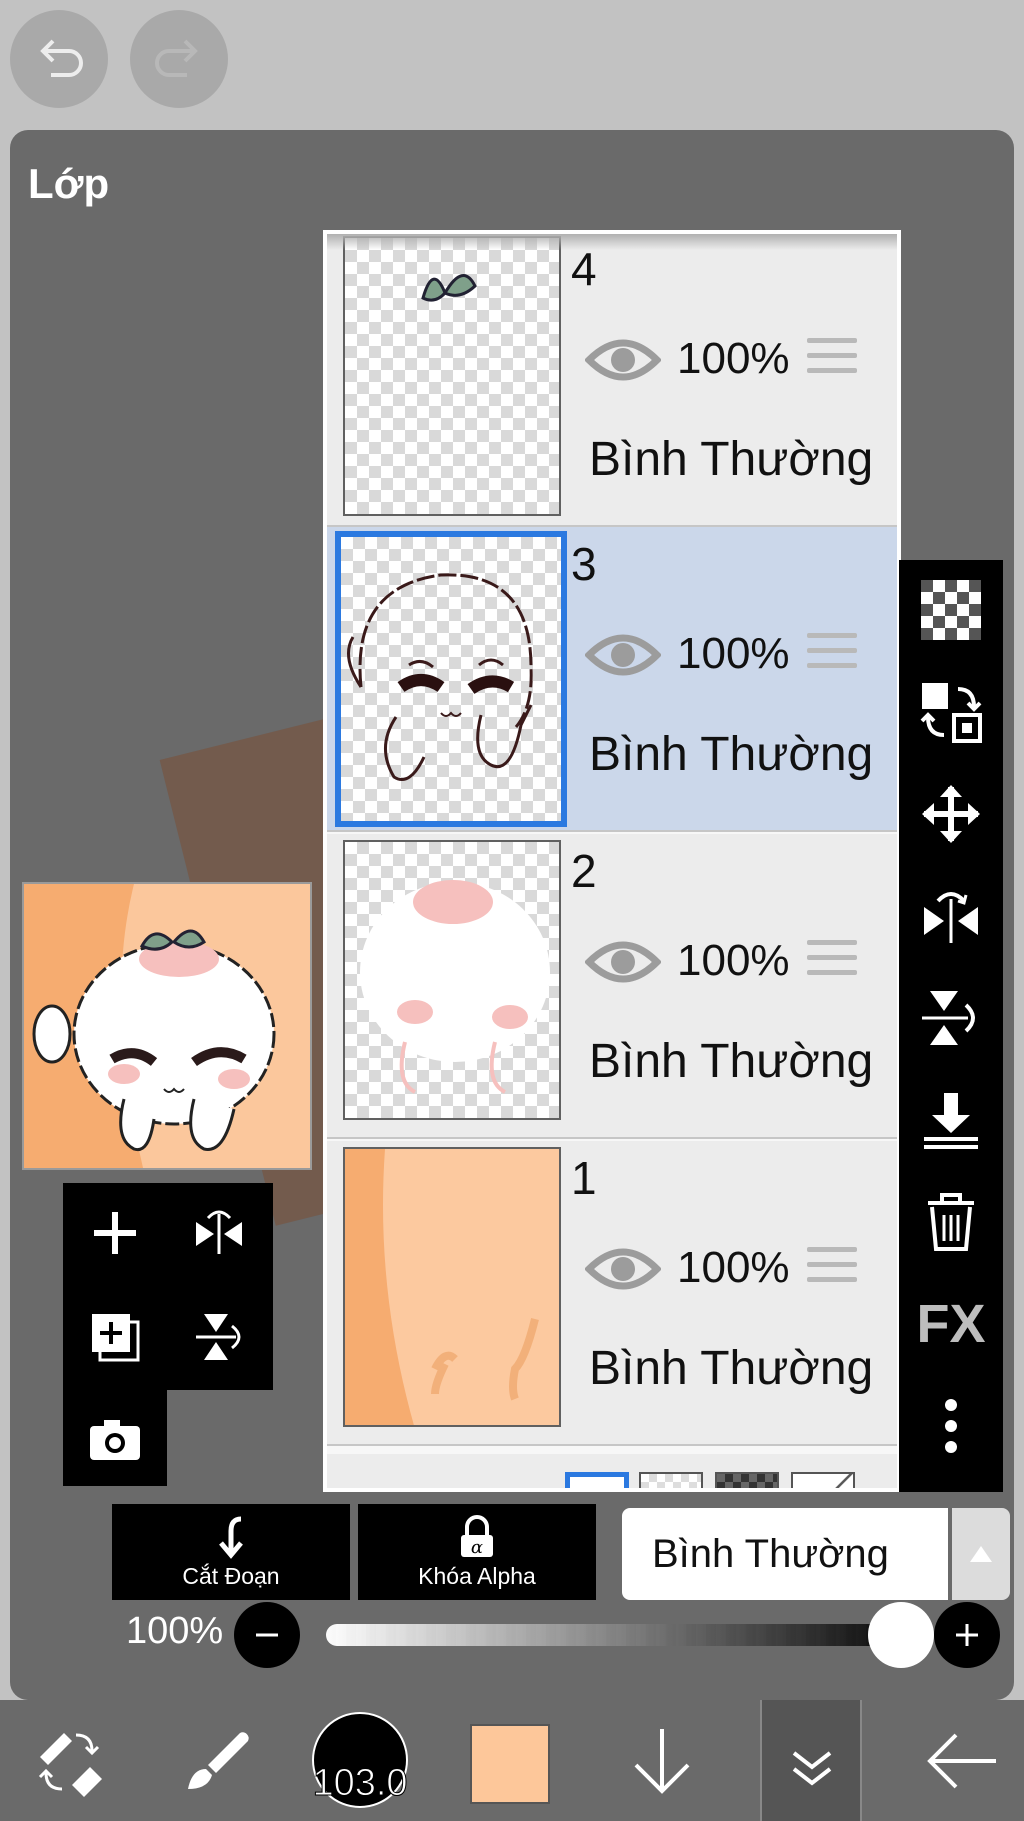  I want to click on move-icon, so click(951, 814).